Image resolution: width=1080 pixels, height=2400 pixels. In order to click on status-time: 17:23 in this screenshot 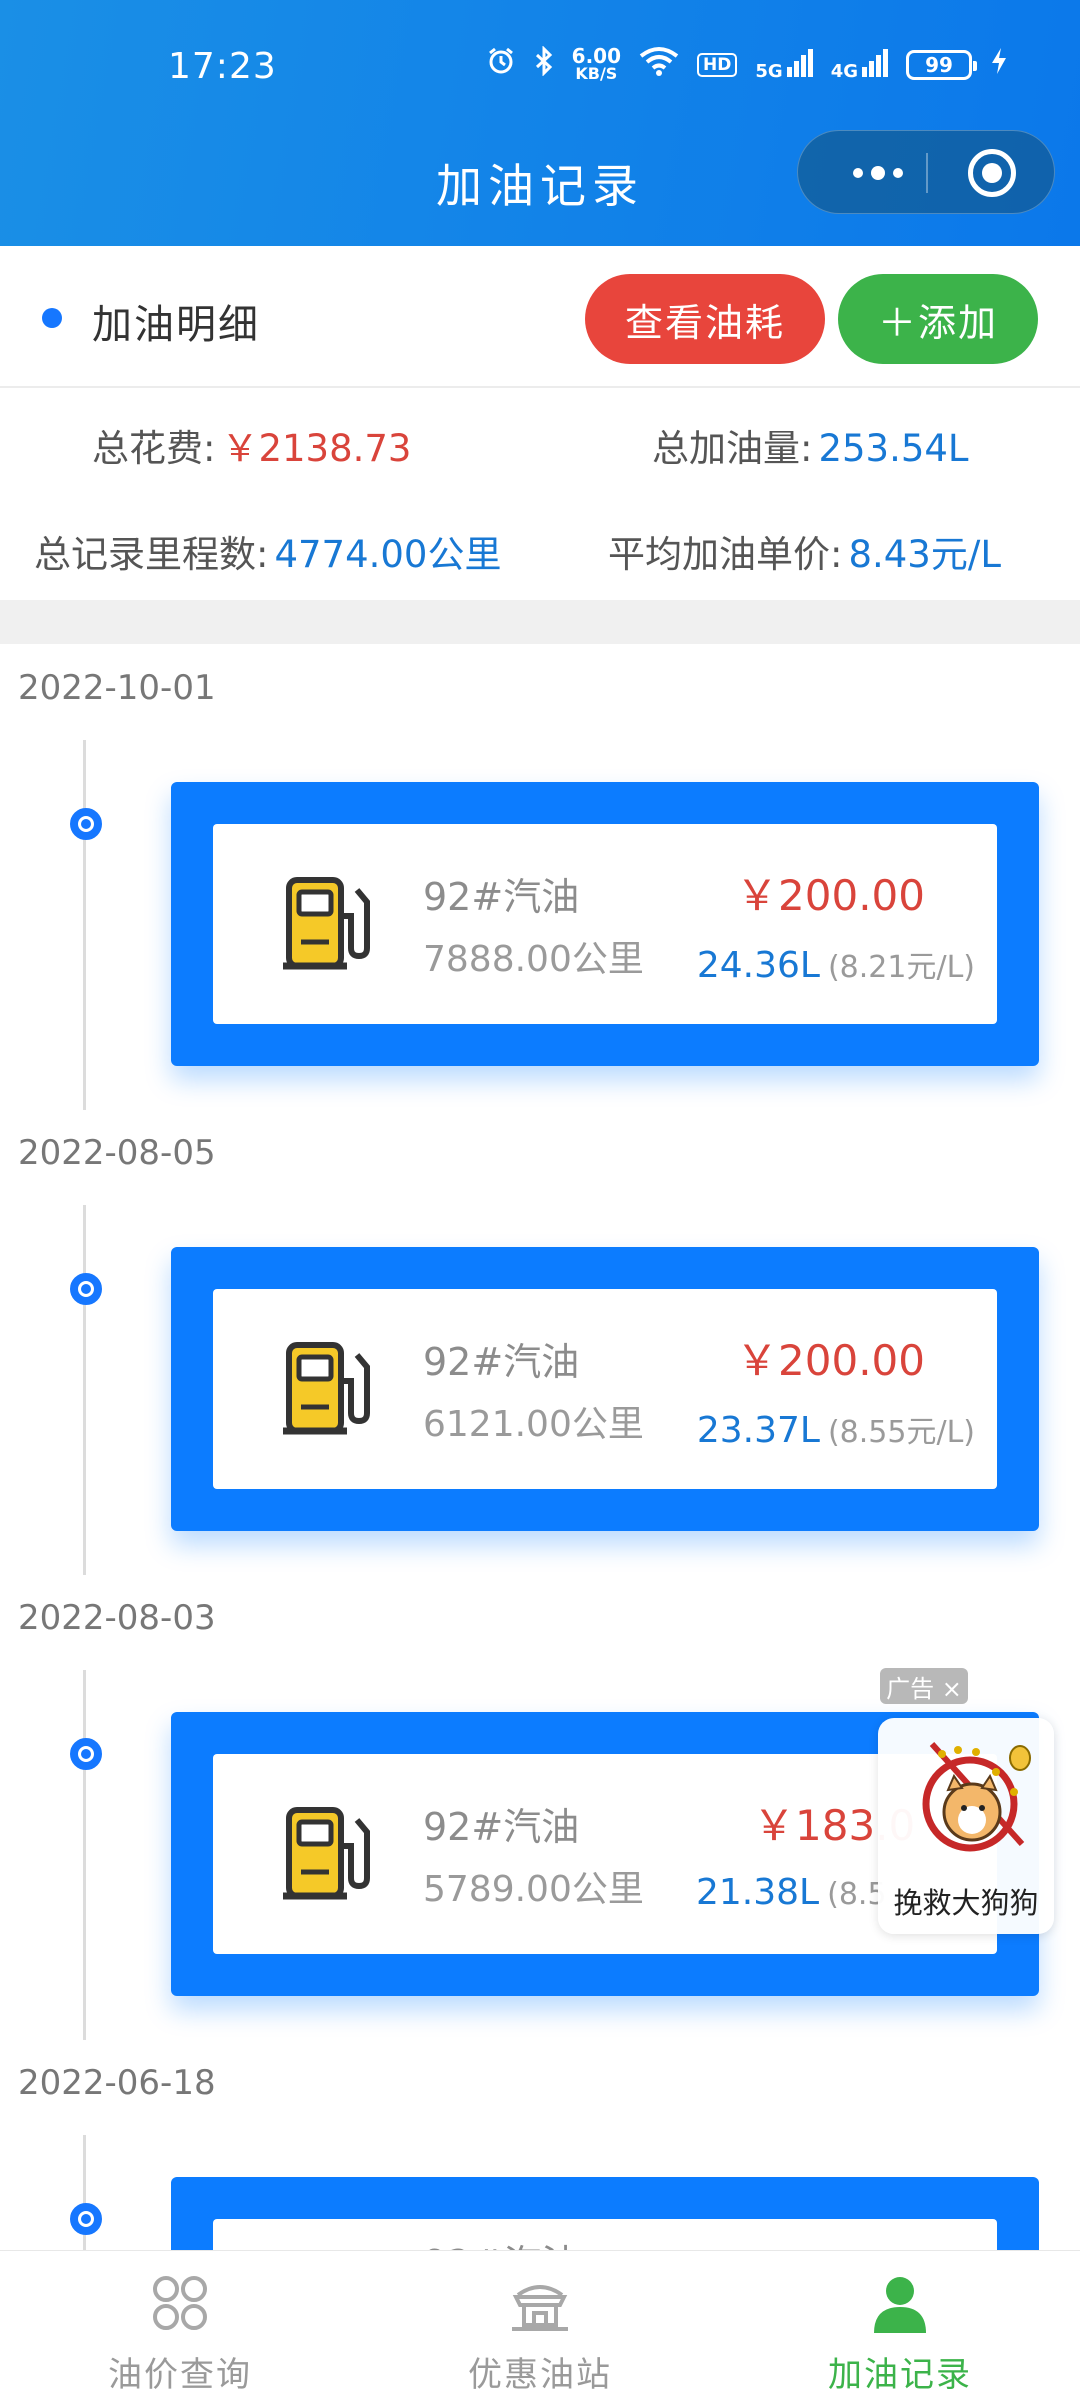, I will do `click(222, 66)`.